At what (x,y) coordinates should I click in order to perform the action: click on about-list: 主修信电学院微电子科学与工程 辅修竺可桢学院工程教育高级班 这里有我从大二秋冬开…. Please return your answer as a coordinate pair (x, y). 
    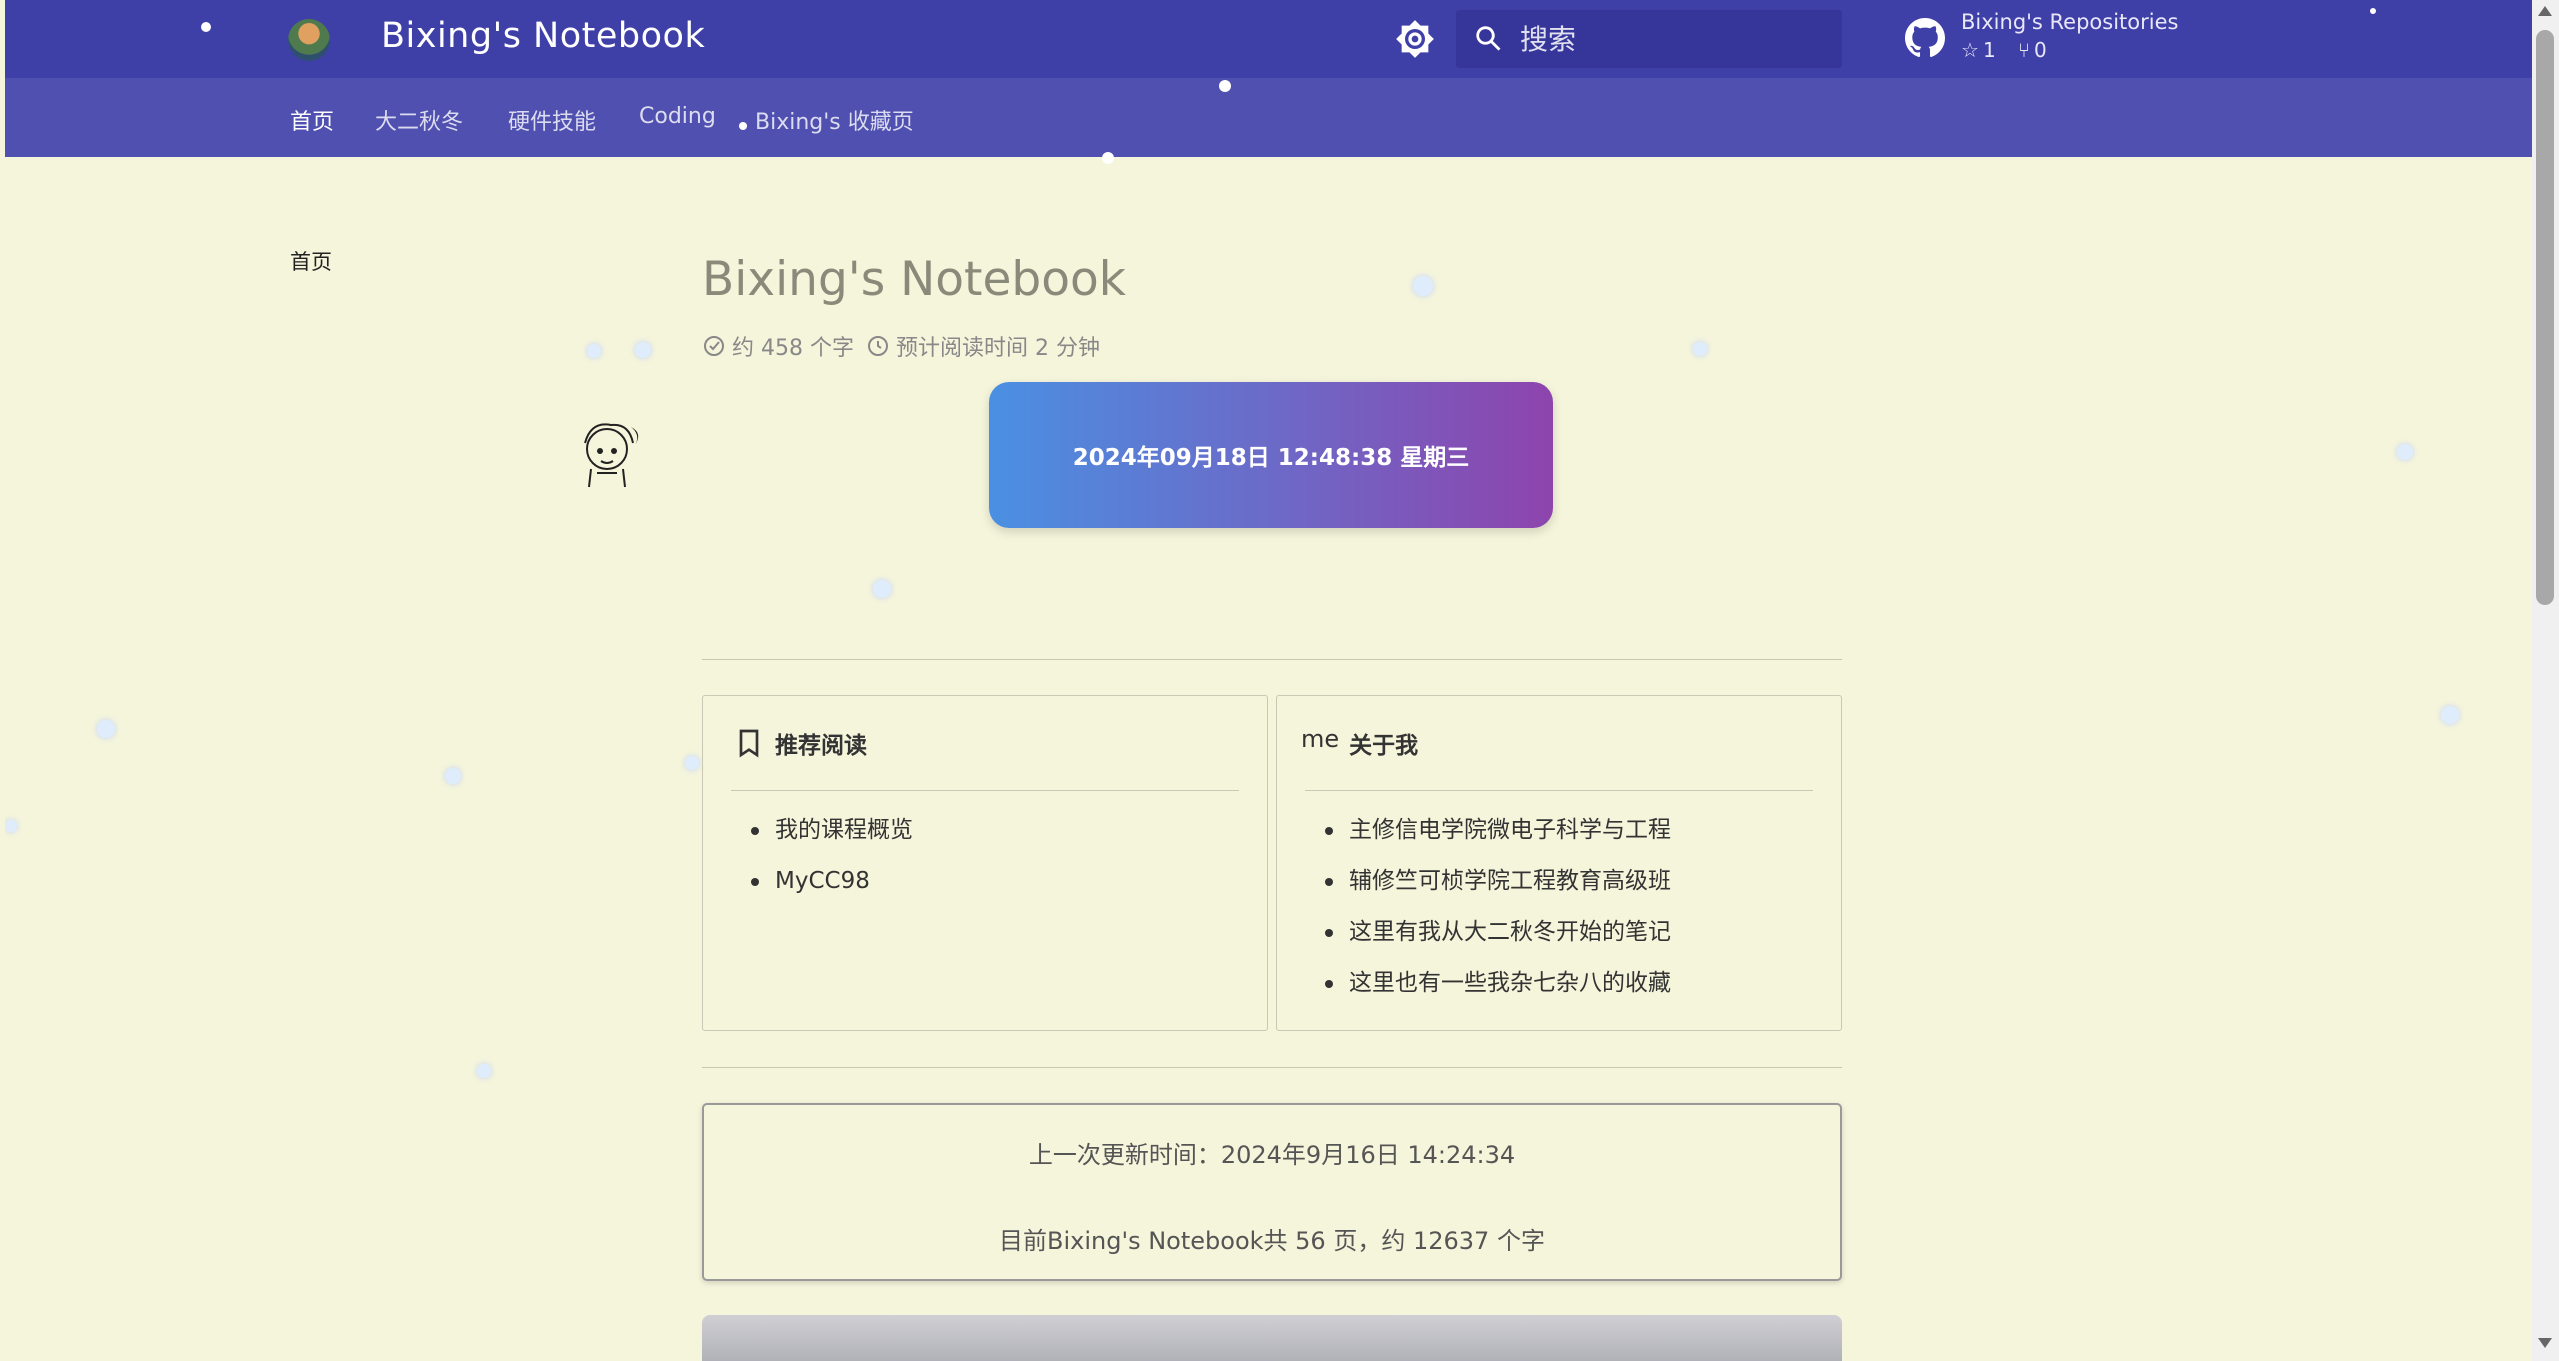
    Looking at the image, I should click on (1498, 912).